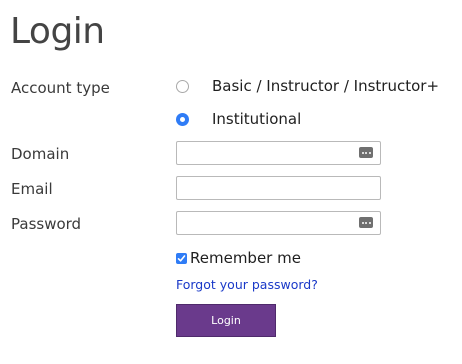 The width and height of the screenshot is (462, 364). What do you see at coordinates (60, 88) in the screenshot?
I see `account-type-label: Account type` at bounding box center [60, 88].